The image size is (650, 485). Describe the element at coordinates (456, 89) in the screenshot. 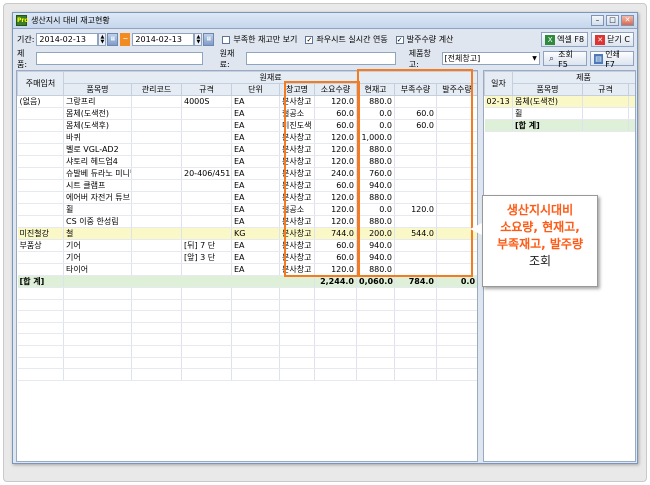

I see `col-order: 발주수량` at that location.